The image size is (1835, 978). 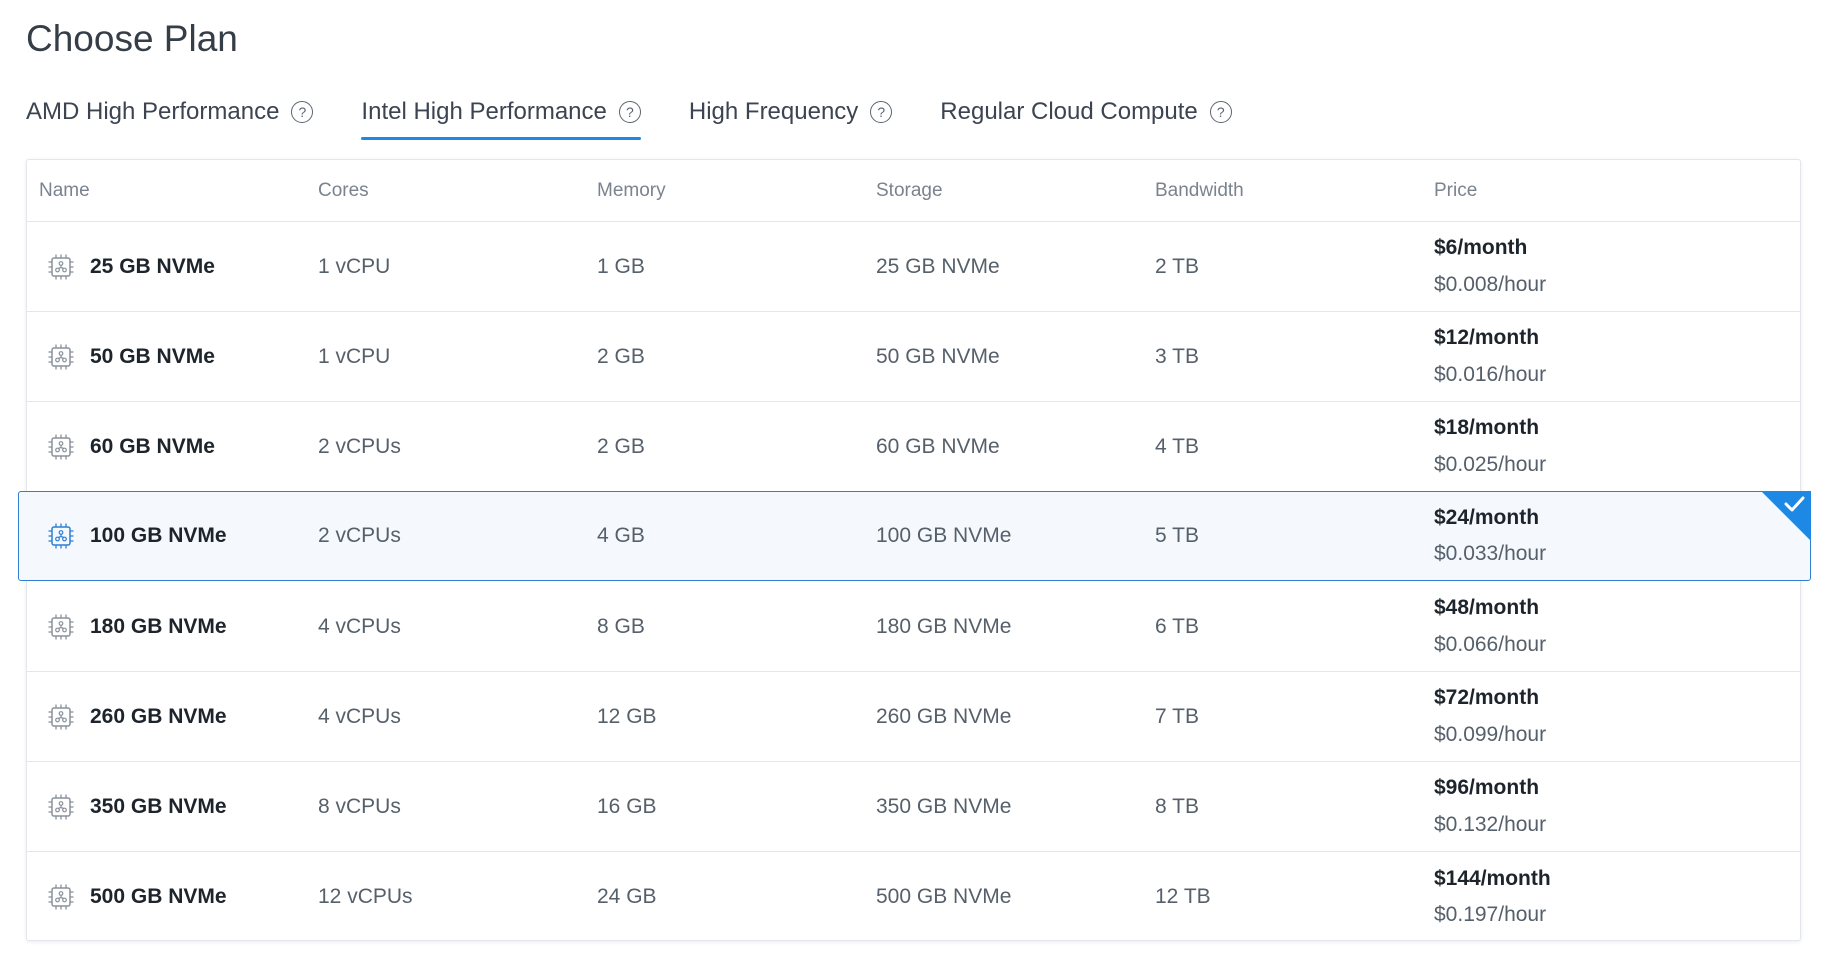 What do you see at coordinates (1490, 374) in the screenshot?
I see `price-hourly: $0.016/hour` at bounding box center [1490, 374].